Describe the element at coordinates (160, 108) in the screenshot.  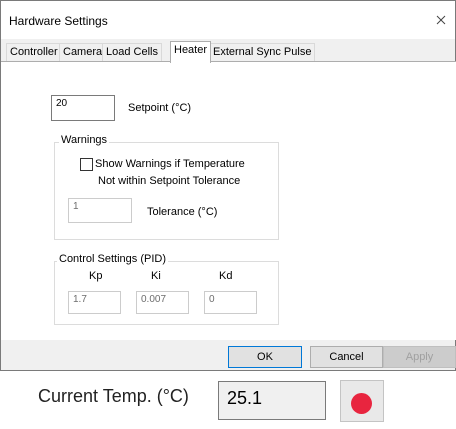
I see `setpoint-label: Setpoint (°C)` at that location.